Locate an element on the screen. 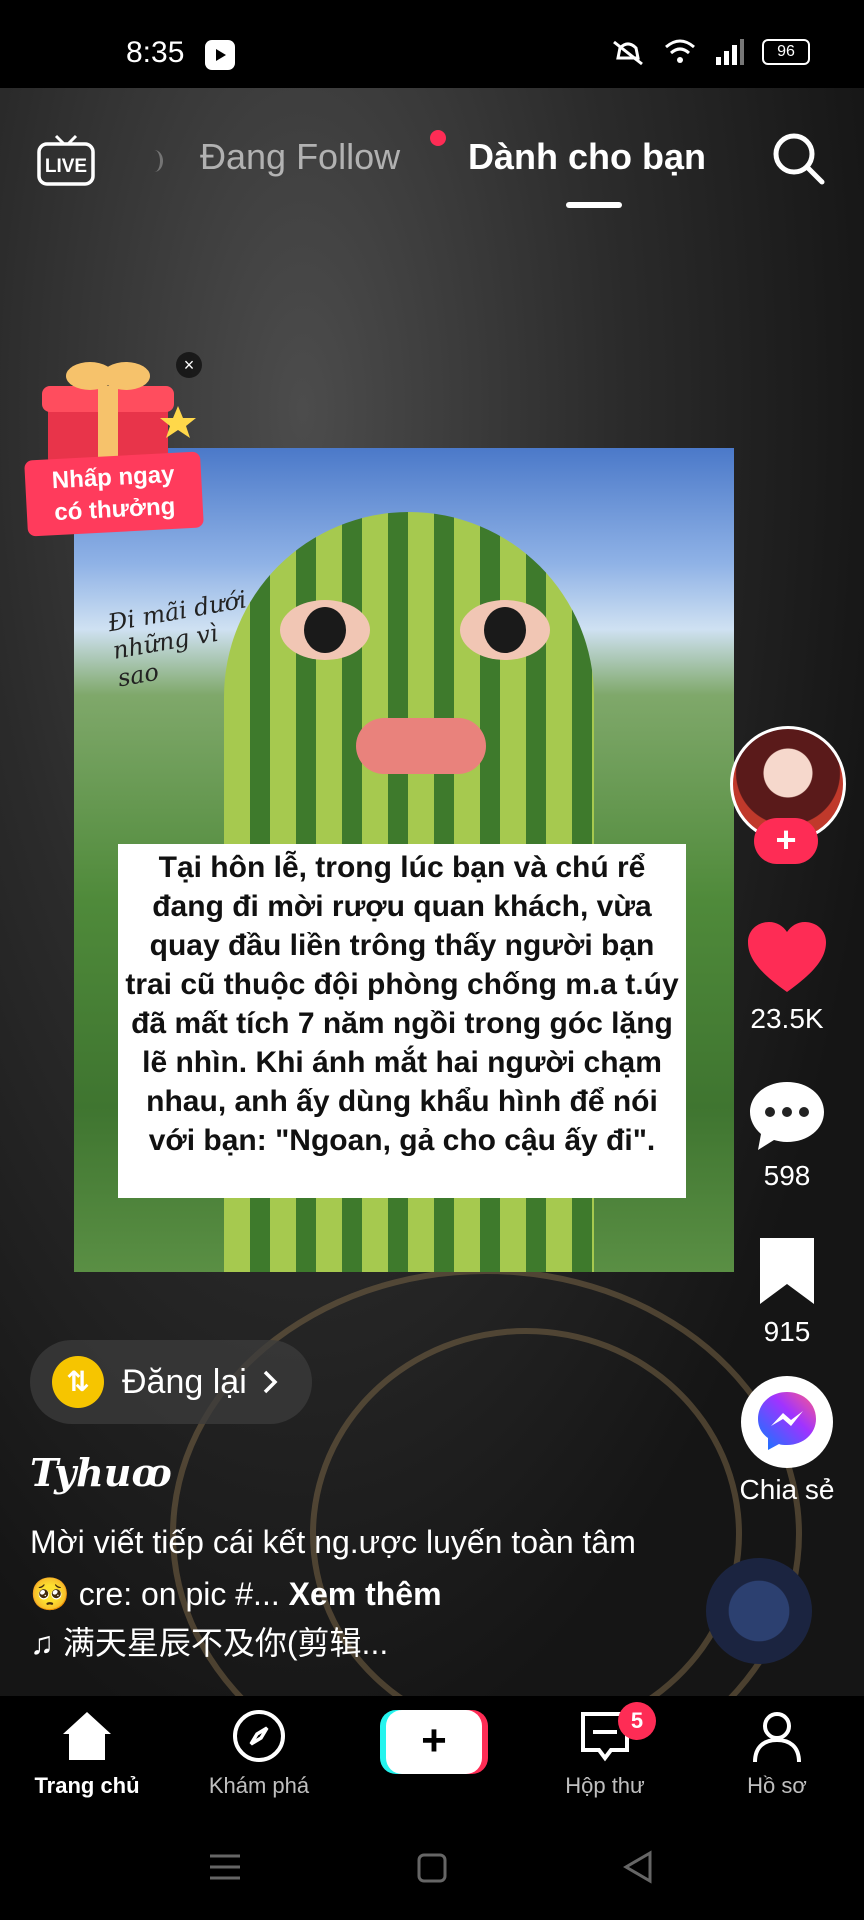 The height and width of the screenshot is (1920, 864). compass-icon is located at coordinates (259, 1736).